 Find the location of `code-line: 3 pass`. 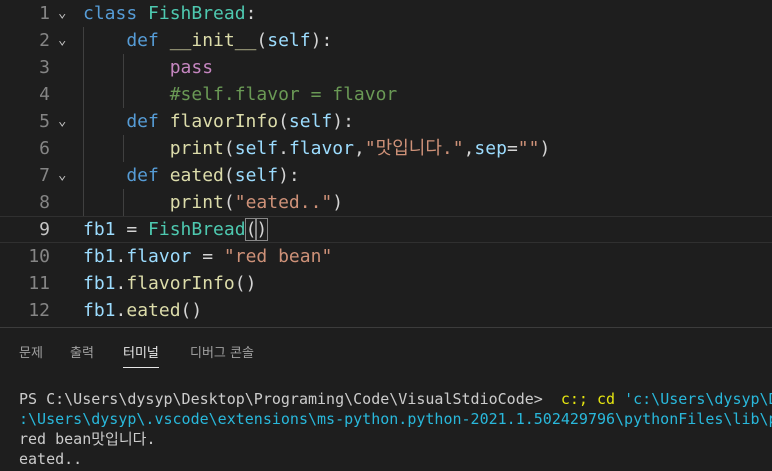

code-line: 3 pass is located at coordinates (386, 67).